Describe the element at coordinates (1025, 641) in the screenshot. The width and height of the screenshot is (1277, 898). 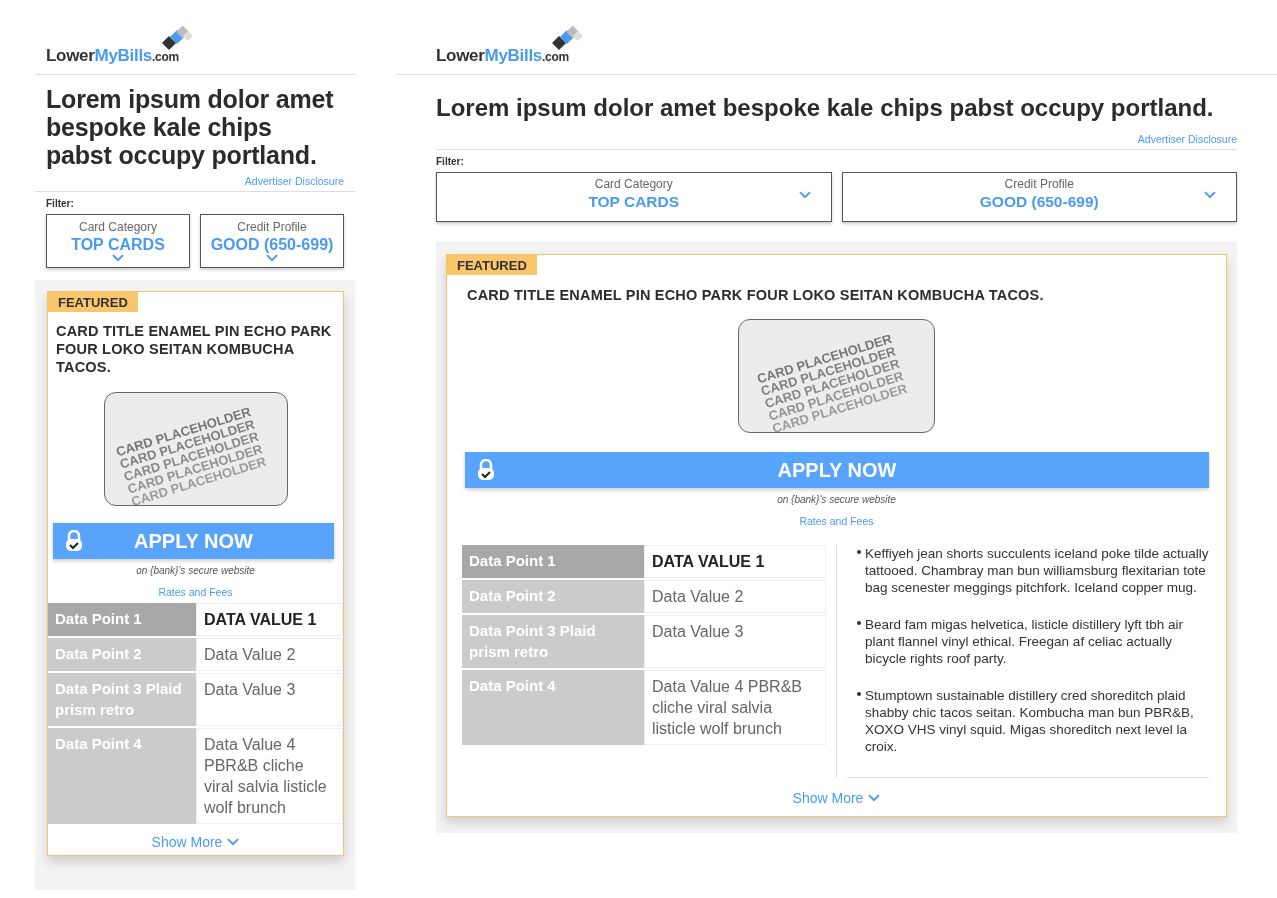
I see `bullet-text: Beard fam migas helvetica, listicle distillery lyft tbh air plant flannel vinyl ethical. Freegan af celiac actually bicycle rights roof party.` at that location.